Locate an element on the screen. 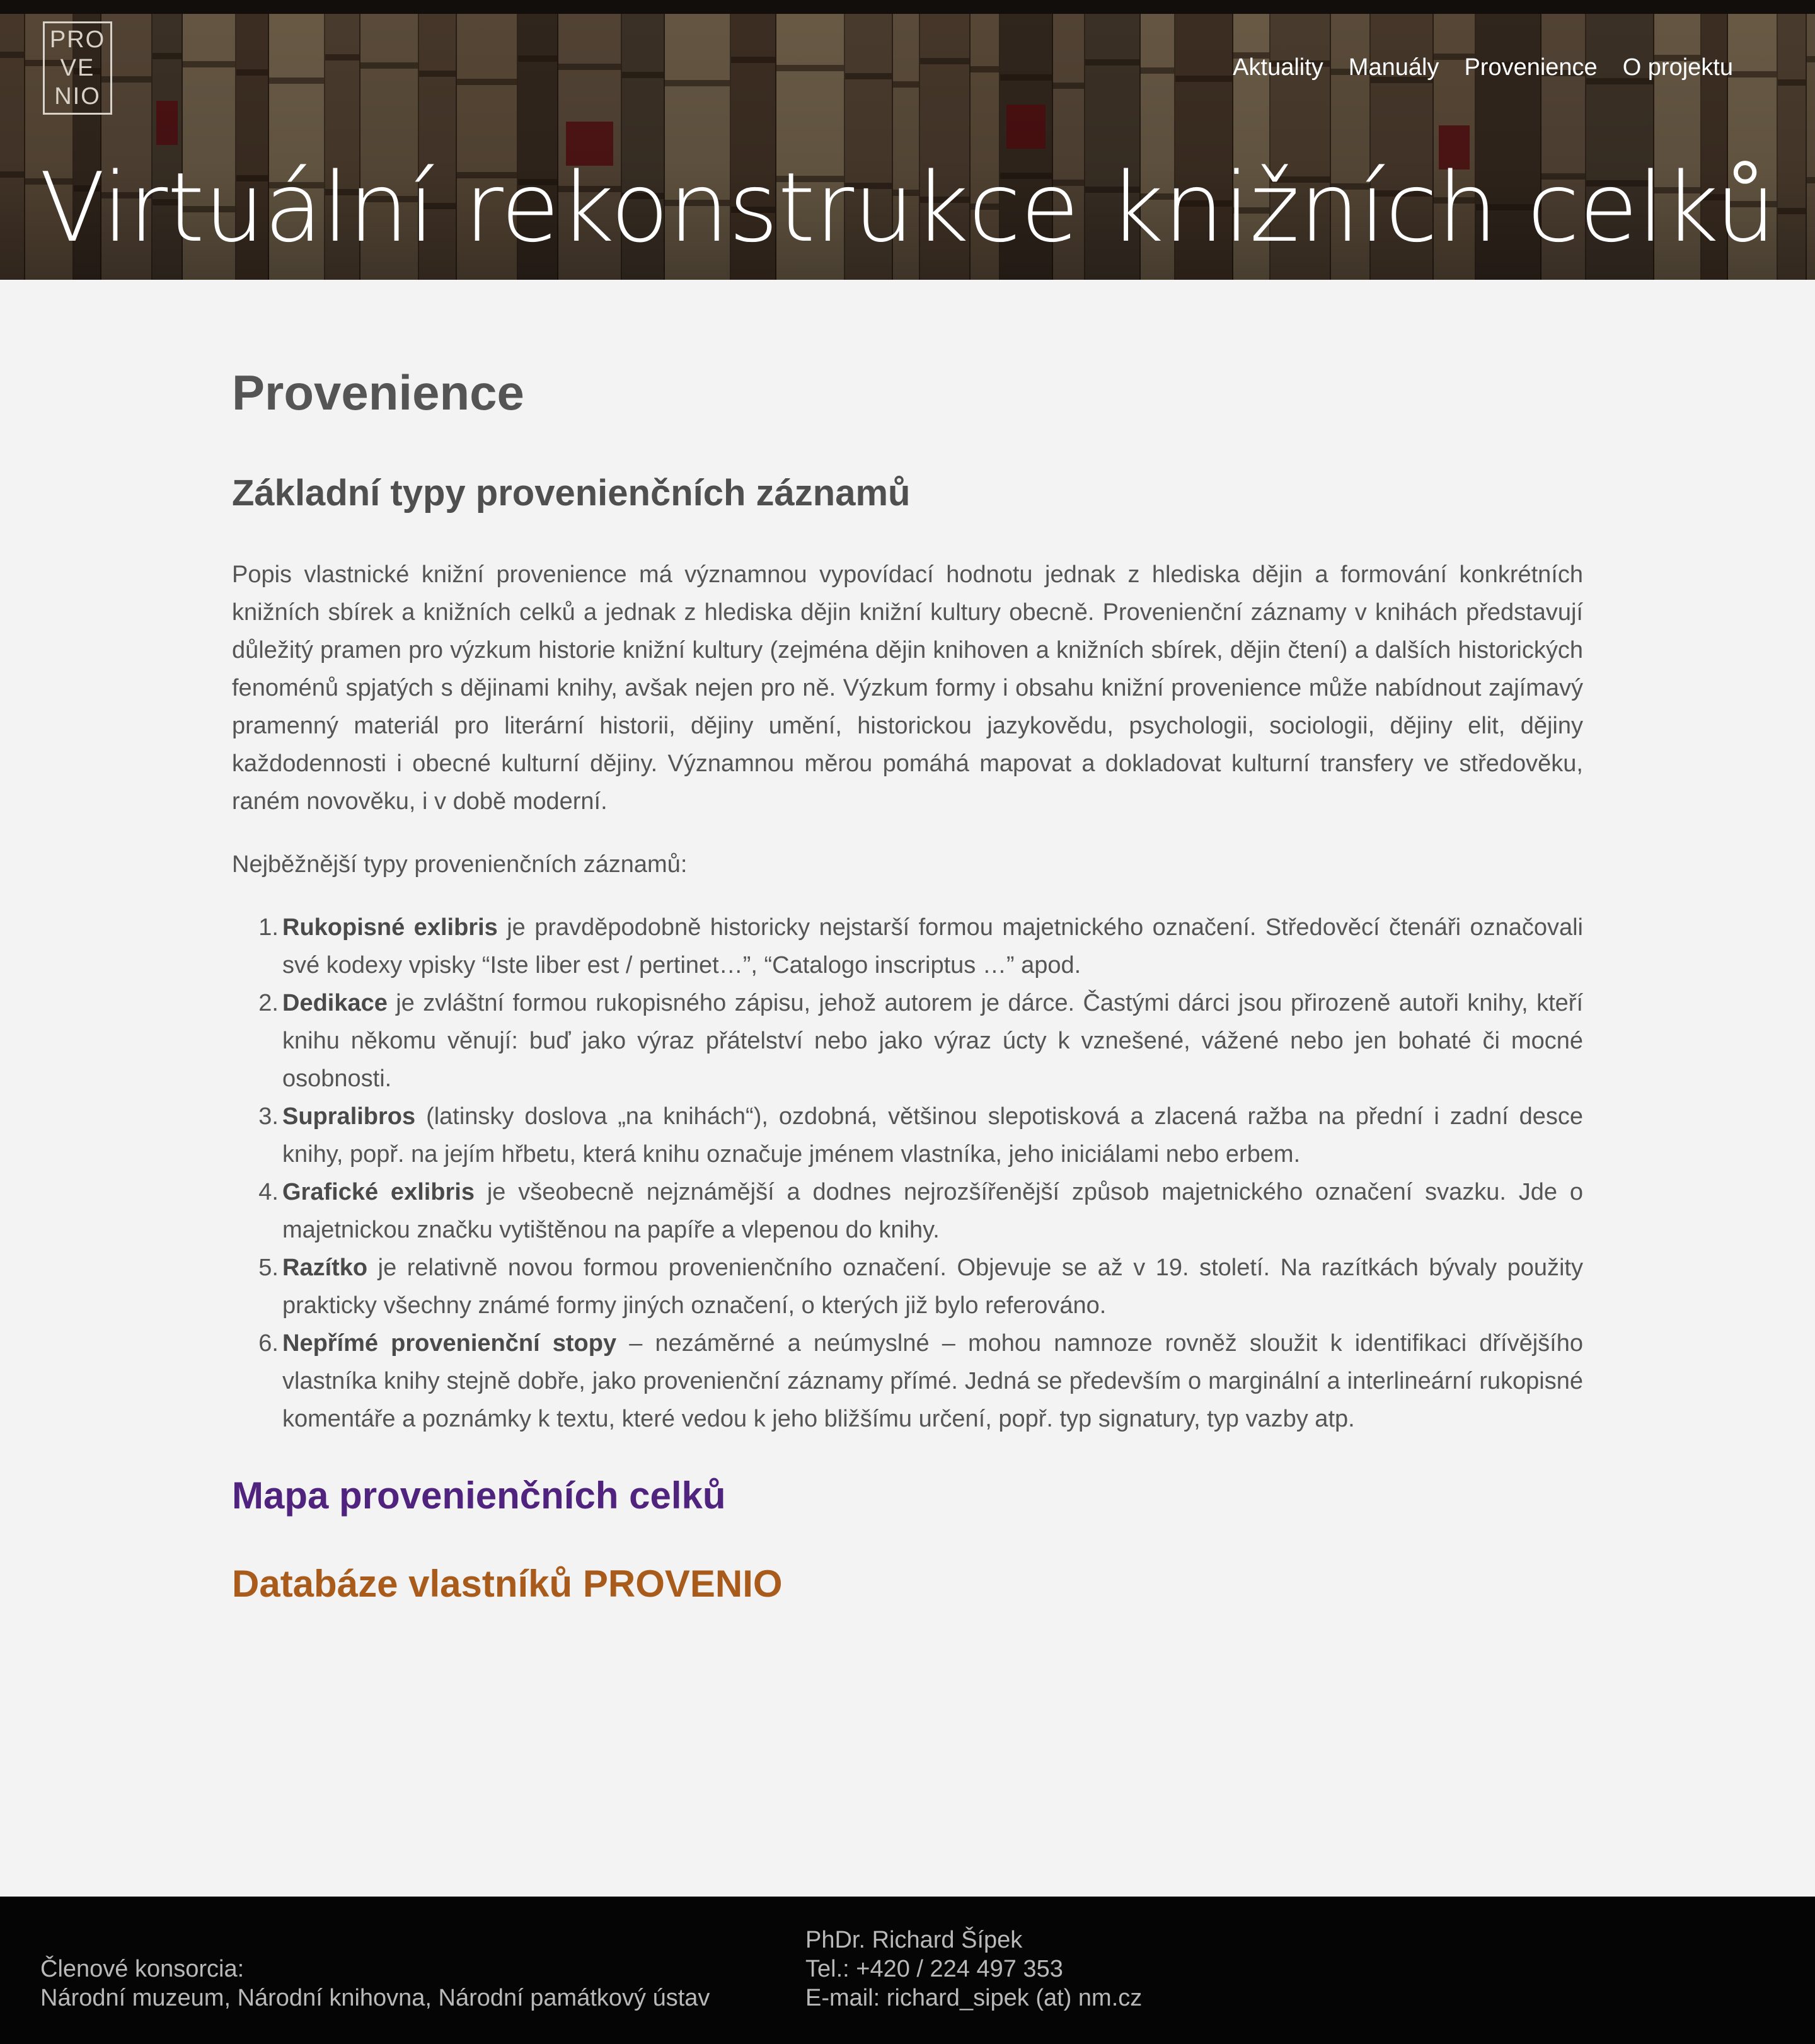 The height and width of the screenshot is (2044, 1815). section-title: Základní typy provenienčních záznamů is located at coordinates (572, 494).